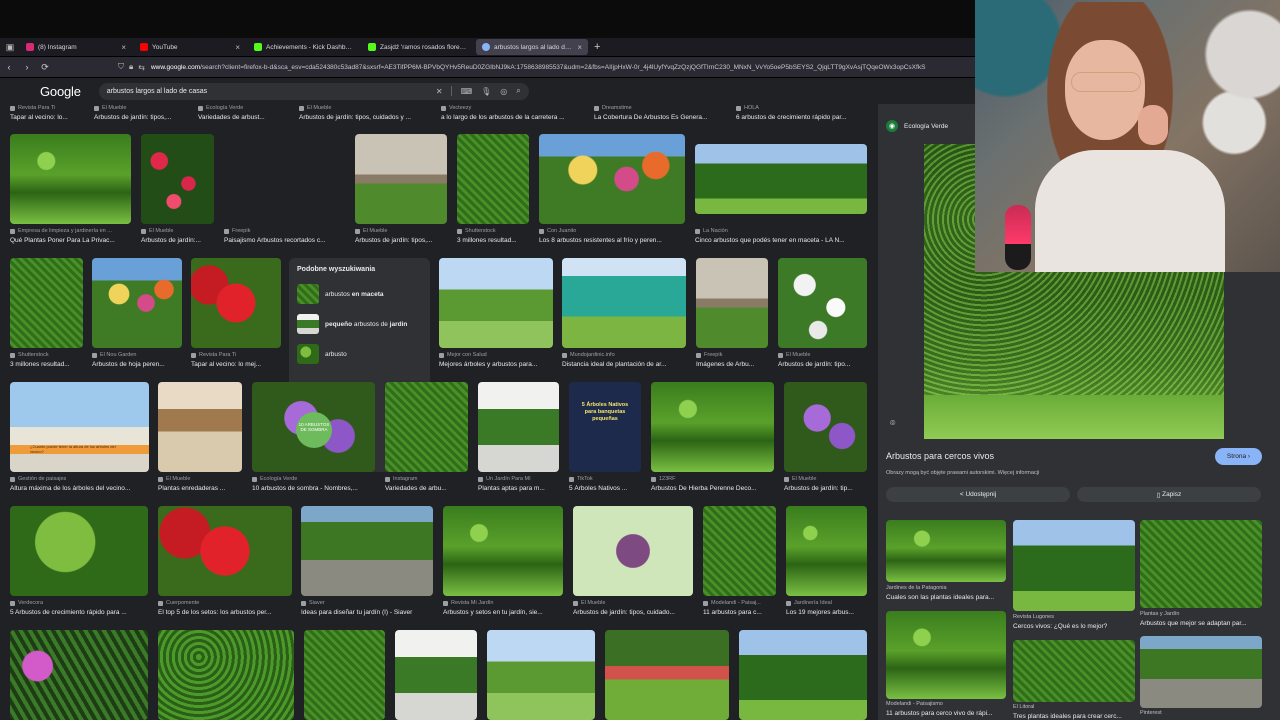 This screenshot has width=1280, height=720. I want to click on permissions-icon: ⇆, so click(141, 67).